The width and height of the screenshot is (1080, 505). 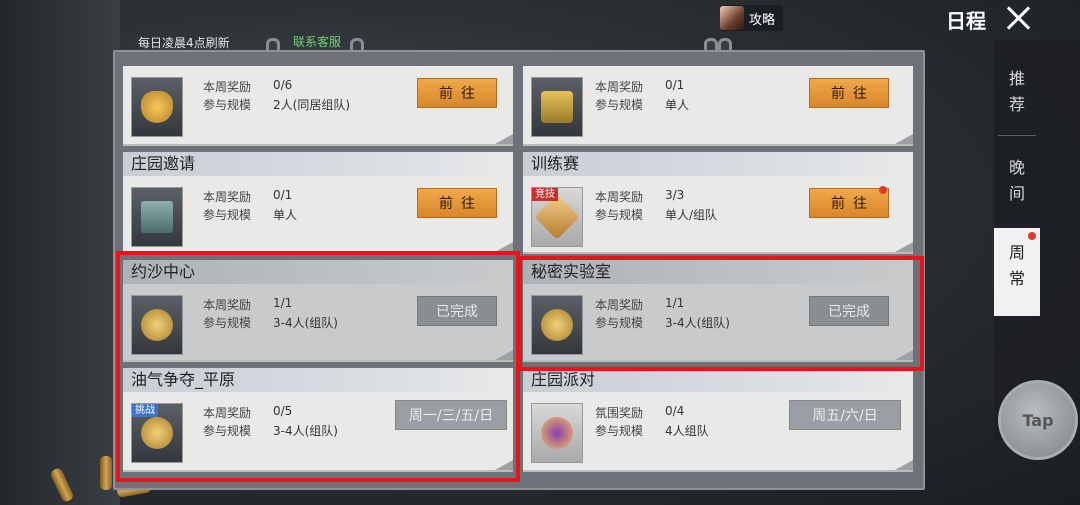 What do you see at coordinates (317, 41) in the screenshot?
I see `contact-support-link: 联系客服` at bounding box center [317, 41].